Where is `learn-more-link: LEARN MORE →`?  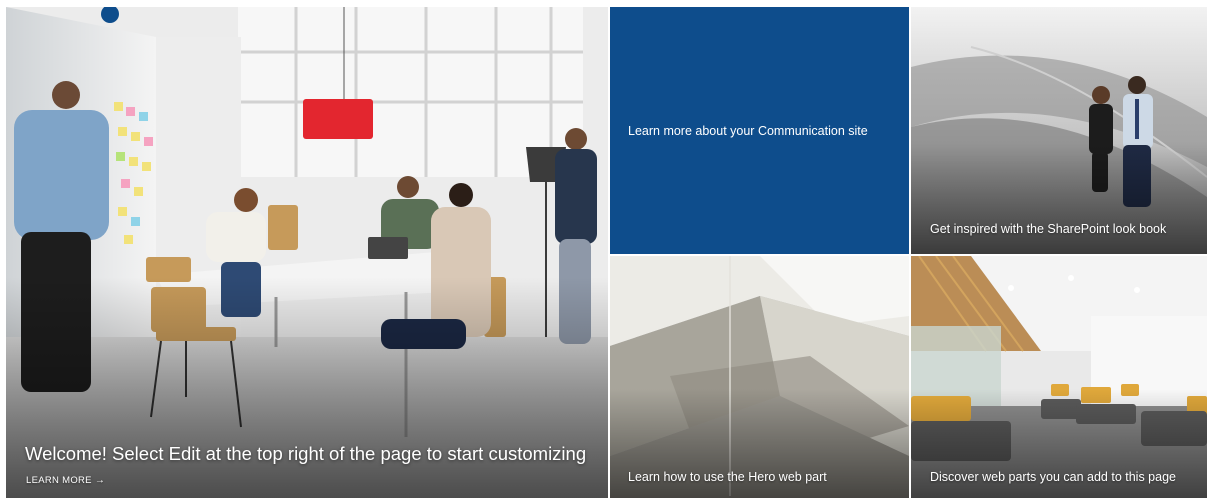
learn-more-link: LEARN MORE → is located at coordinates (65, 480).